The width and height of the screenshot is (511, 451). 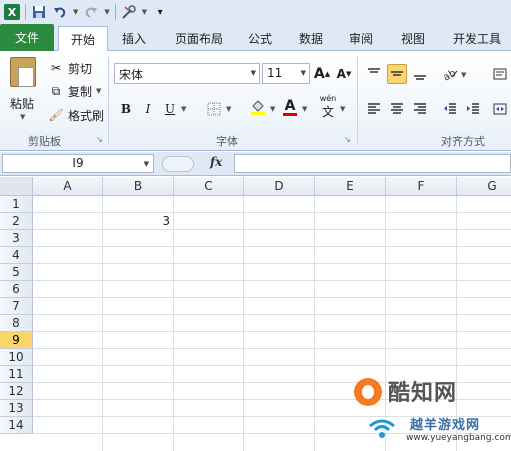 What do you see at coordinates (458, 438) in the screenshot?
I see `watermark-url: www.yueyangbang.com` at bounding box center [458, 438].